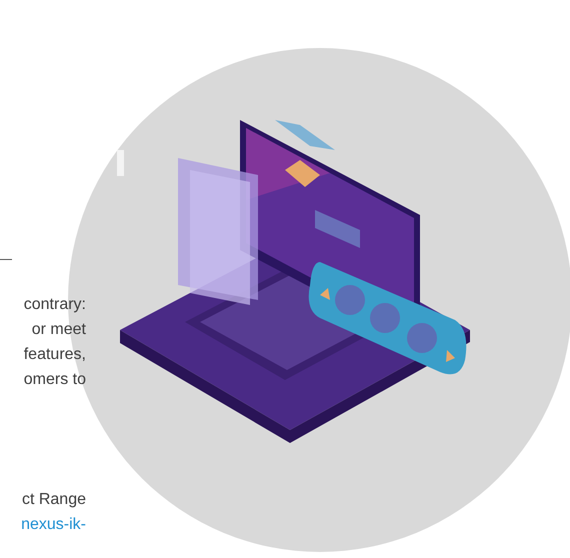 This screenshot has width=570, height=558. Describe the element at coordinates (53, 524) in the screenshot. I see `link: nexus-ik-` at that location.